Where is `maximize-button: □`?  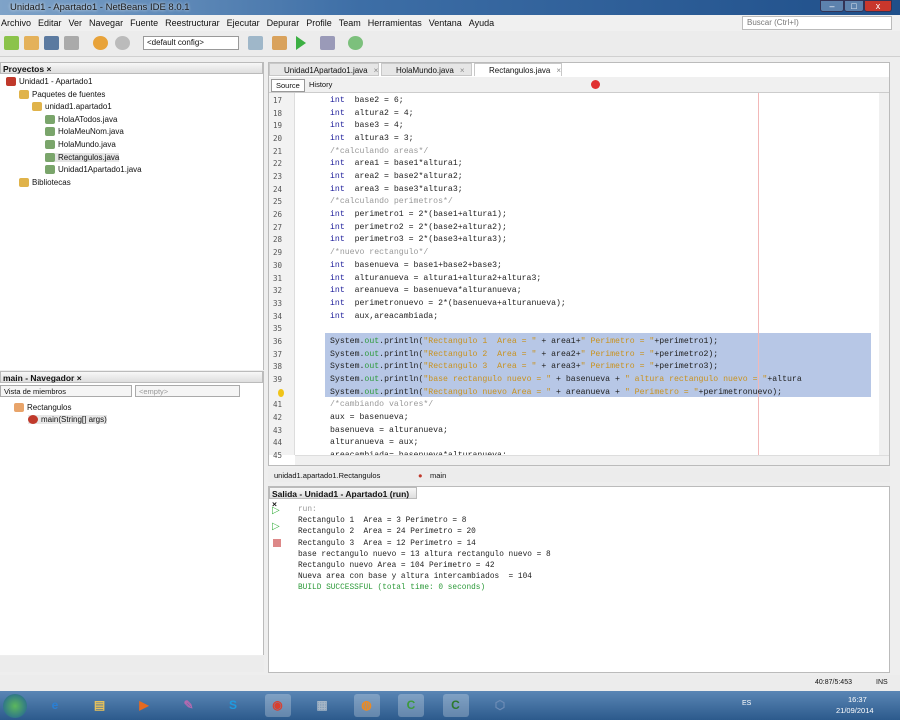 maximize-button: □ is located at coordinates (854, 6).